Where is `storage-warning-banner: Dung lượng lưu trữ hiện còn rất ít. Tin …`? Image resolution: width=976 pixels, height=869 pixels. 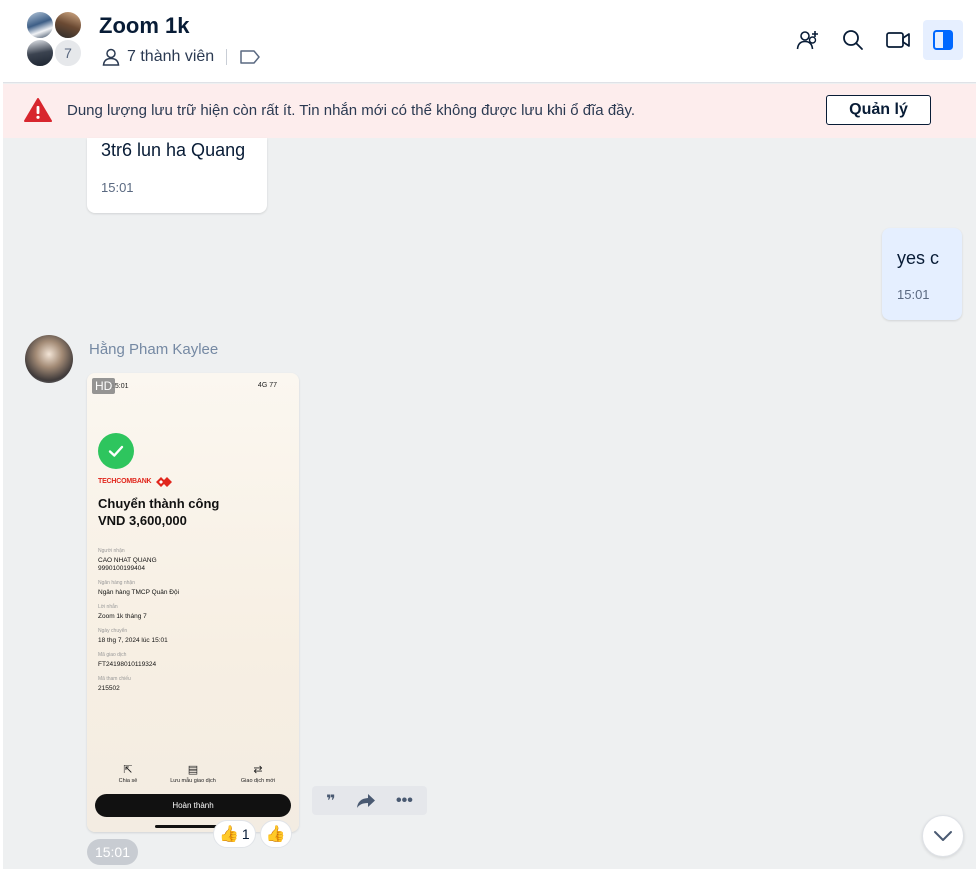
storage-warning-banner: Dung lượng lưu trữ hiện còn rất ít. Tin … is located at coordinates (489, 111).